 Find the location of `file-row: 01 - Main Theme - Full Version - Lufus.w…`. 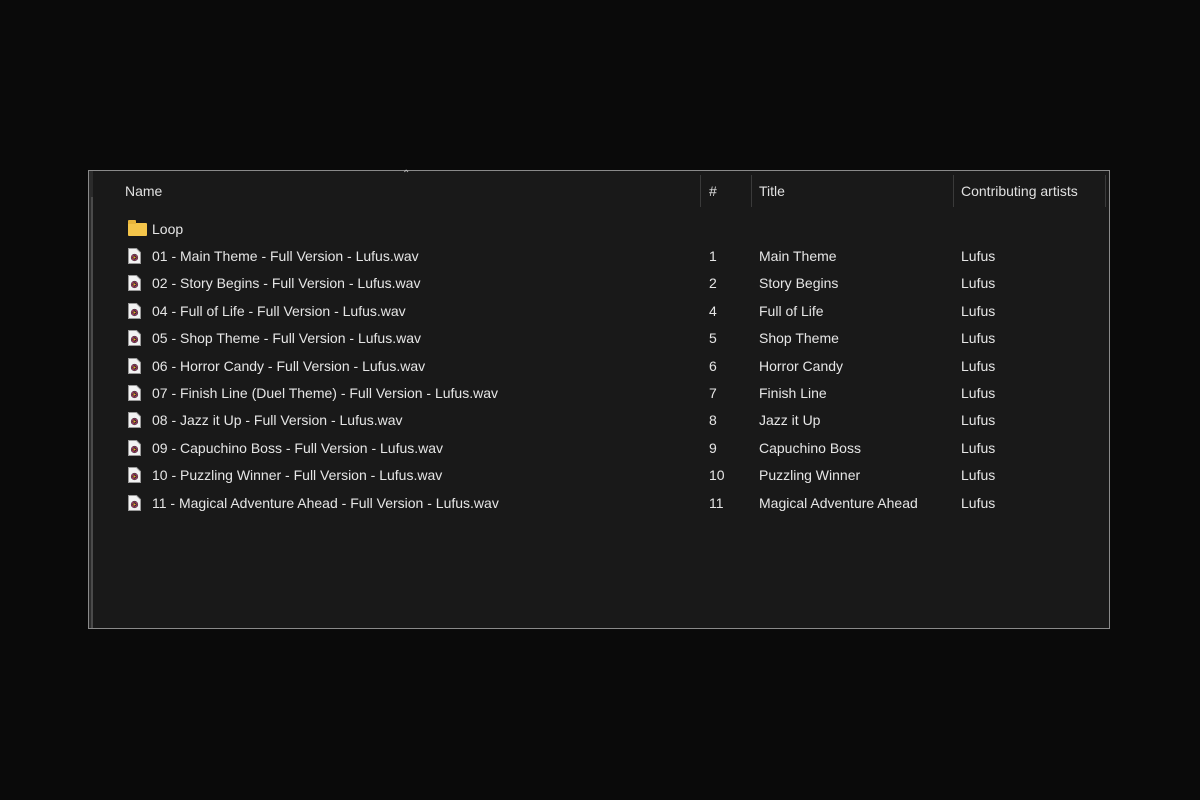

file-row: 01 - Main Theme - Full Version - Lufus.w… is located at coordinates (599, 256).